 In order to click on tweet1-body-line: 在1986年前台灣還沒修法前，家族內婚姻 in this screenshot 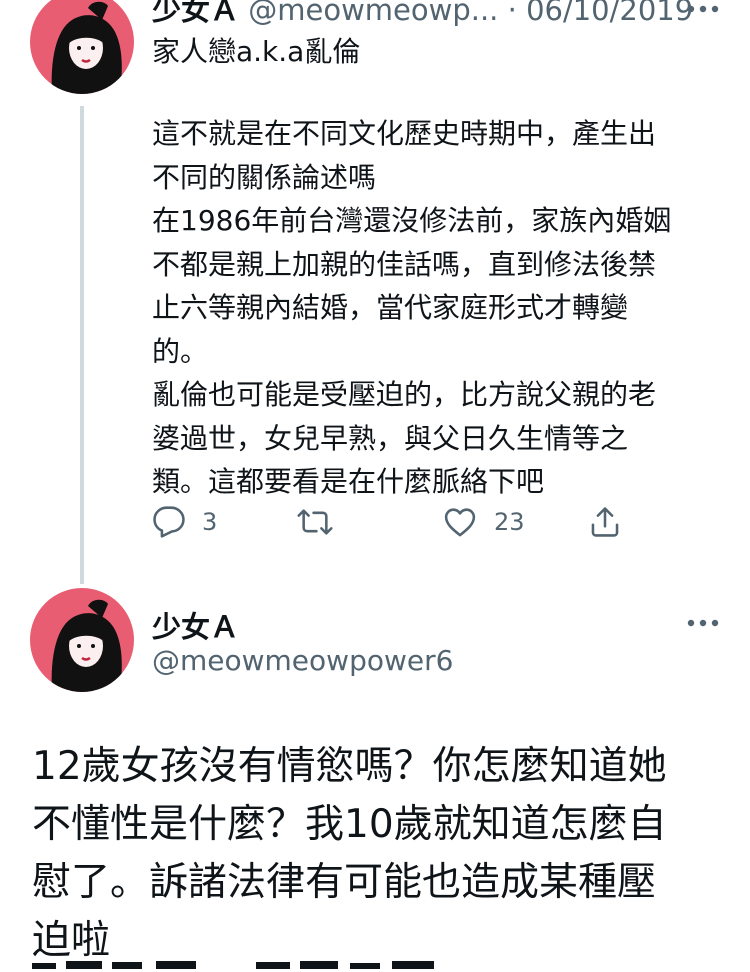, I will do `click(412, 220)`.